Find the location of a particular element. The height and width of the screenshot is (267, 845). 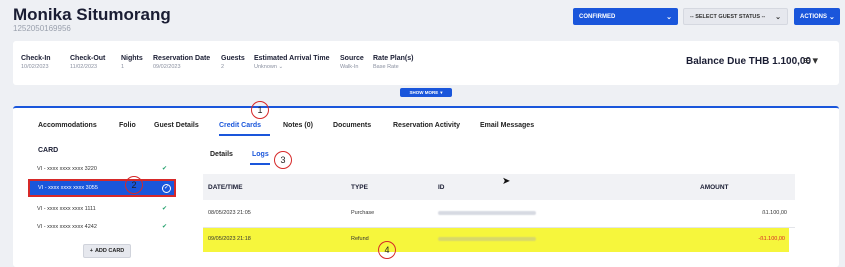

status-label: CONFIRMED is located at coordinates (597, 16).